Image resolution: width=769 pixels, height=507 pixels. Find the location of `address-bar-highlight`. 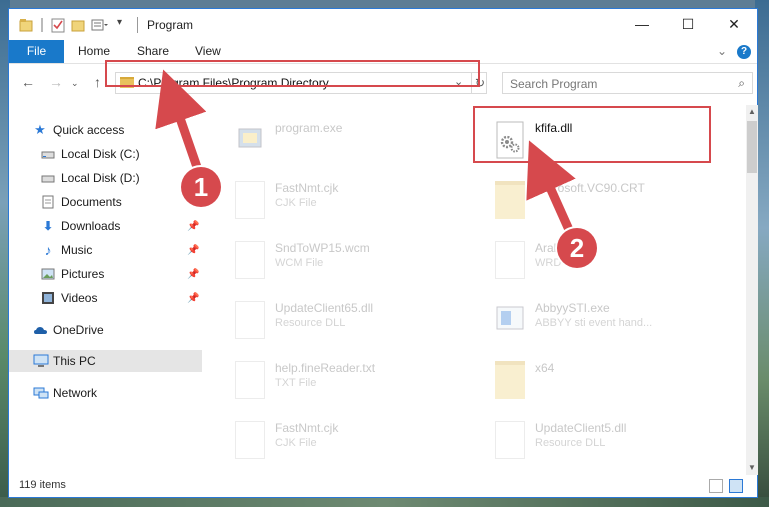

address-bar-highlight is located at coordinates (292, 73).